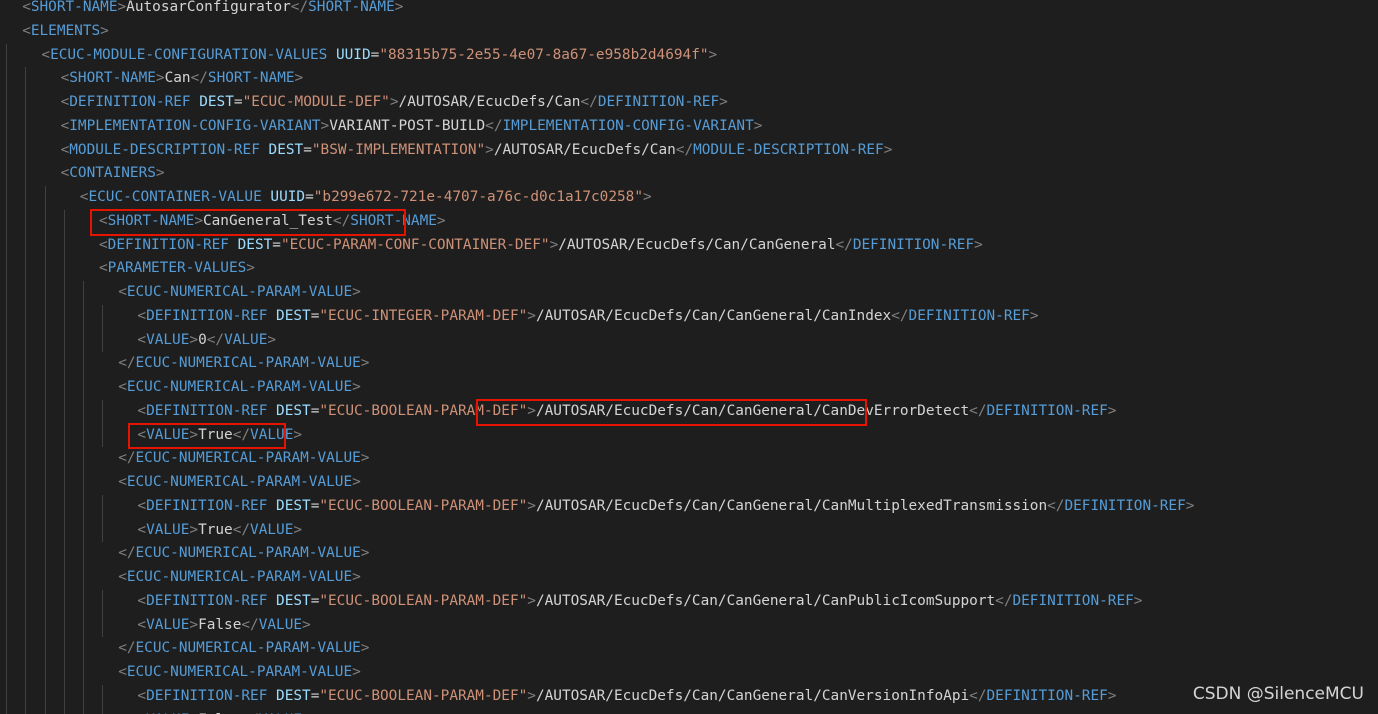 Image resolution: width=1378 pixels, height=714 pixels. I want to click on code-token: IMPLEMENTATION-CONFIG-VARIANT, so click(195, 125).